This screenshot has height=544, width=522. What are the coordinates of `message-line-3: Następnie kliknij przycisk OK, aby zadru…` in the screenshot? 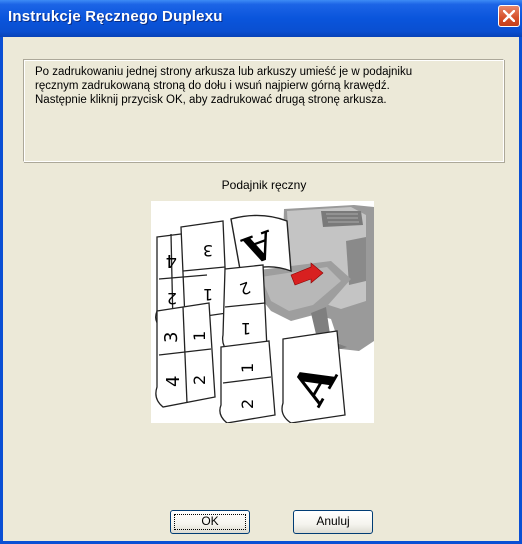 It's located at (211, 100).